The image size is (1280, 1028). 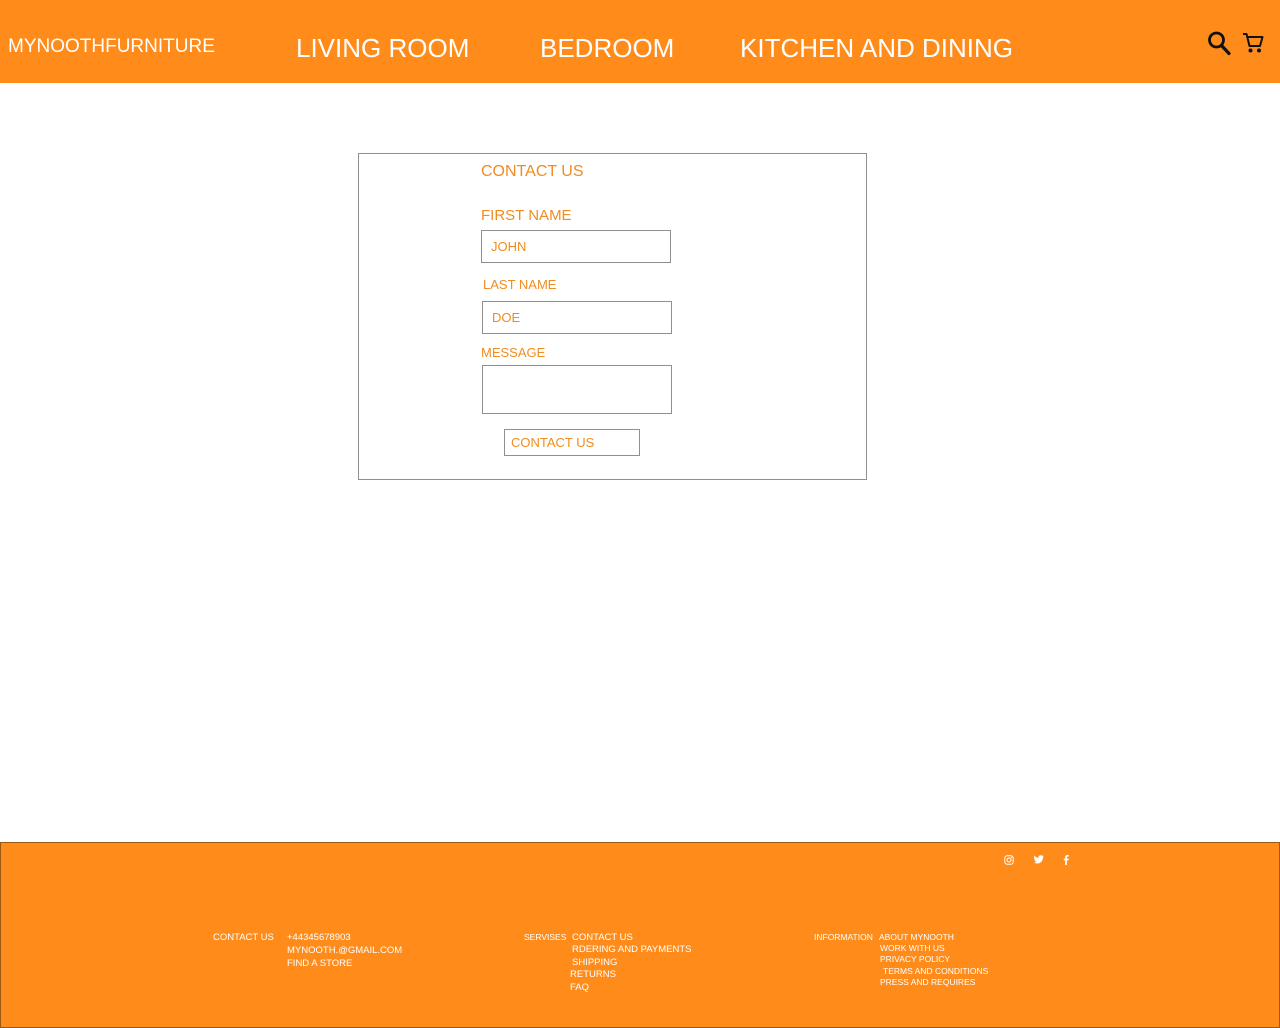 What do you see at coordinates (1253, 45) in the screenshot?
I see `cart-icon` at bounding box center [1253, 45].